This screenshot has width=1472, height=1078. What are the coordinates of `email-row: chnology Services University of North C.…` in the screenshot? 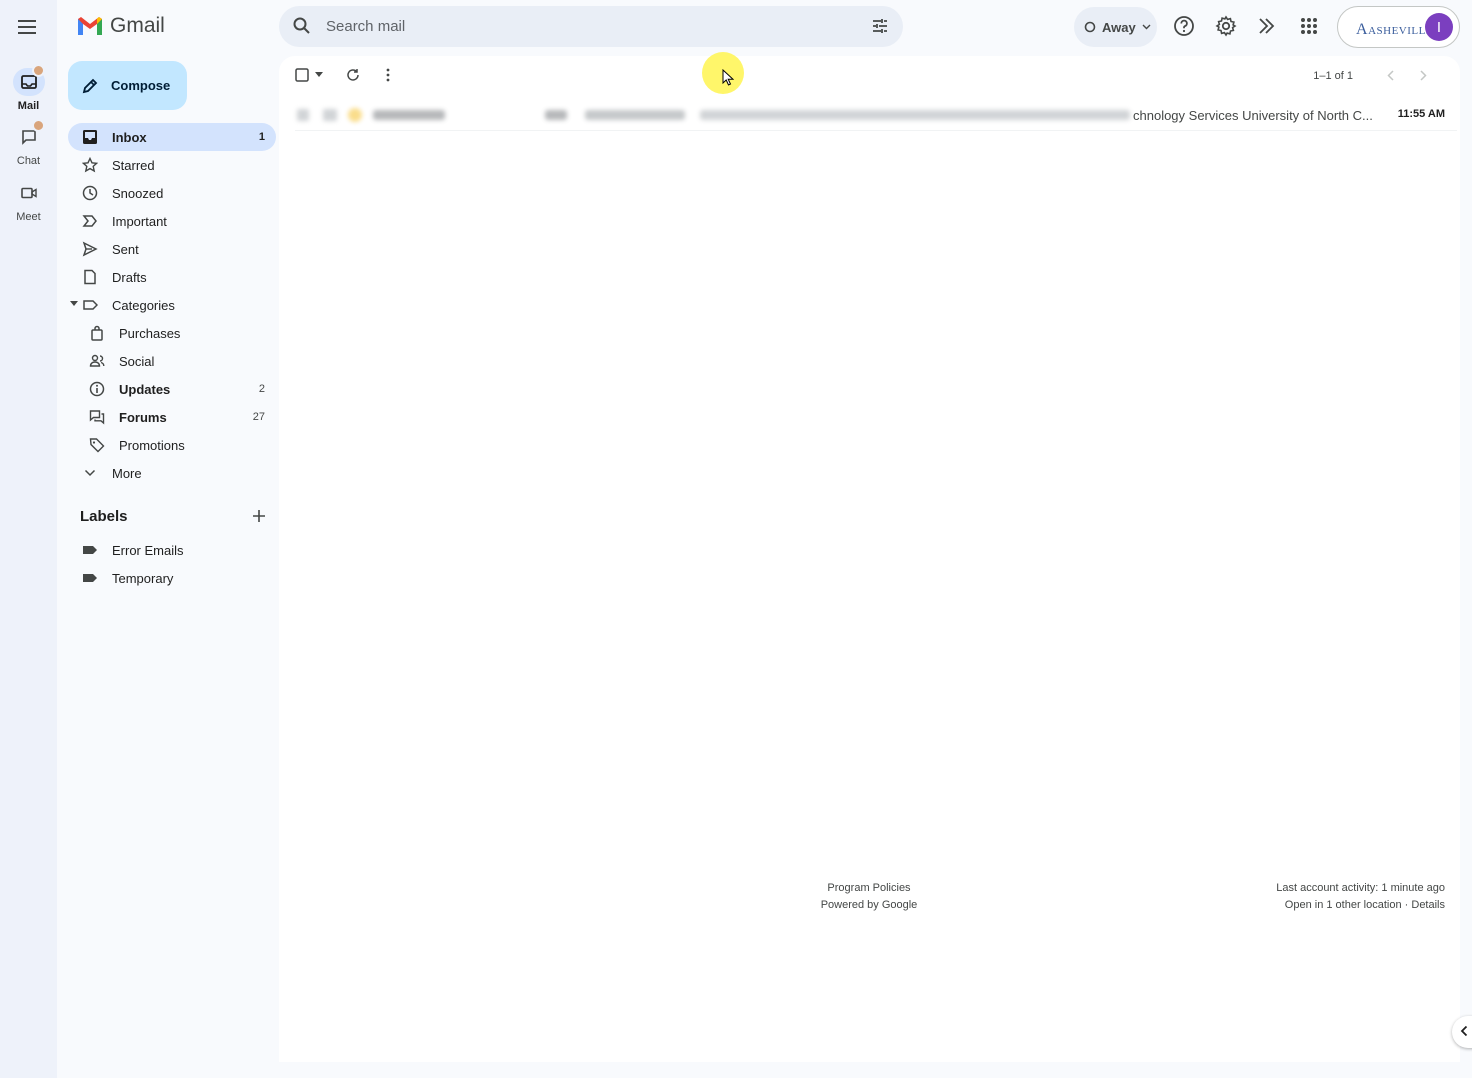 It's located at (876, 115).